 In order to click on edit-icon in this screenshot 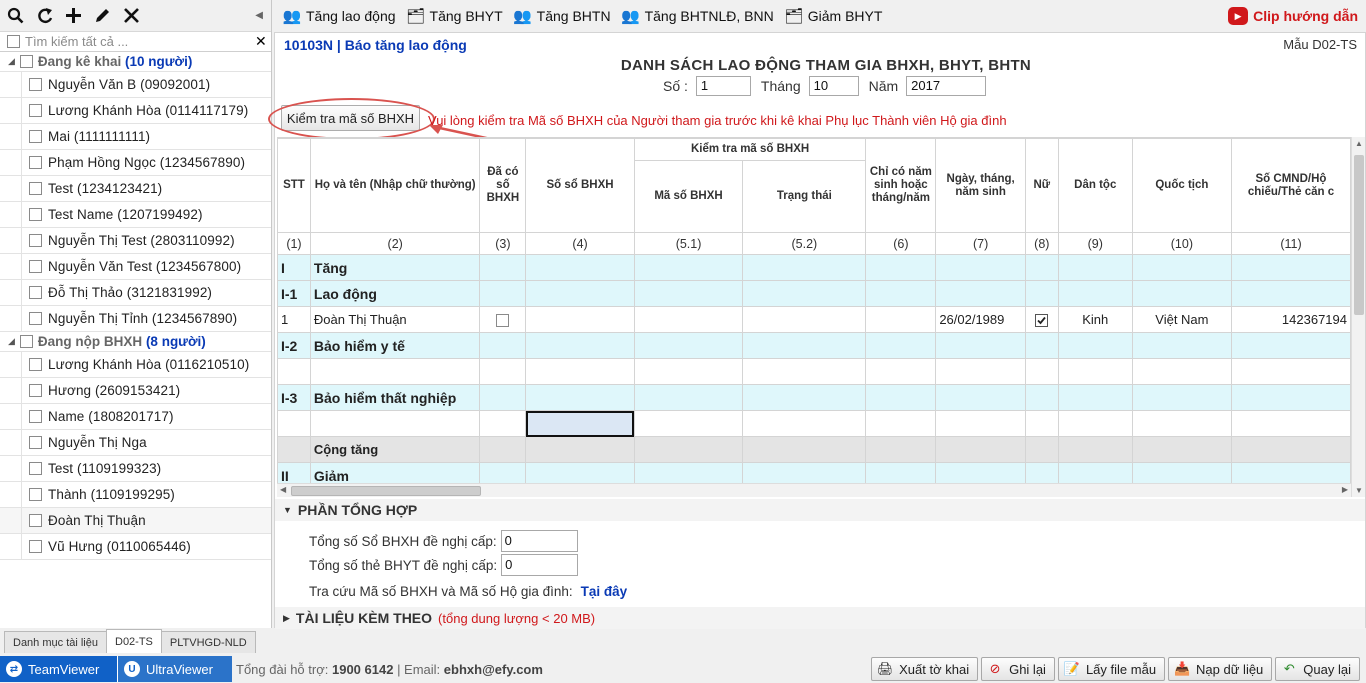, I will do `click(102, 15)`.